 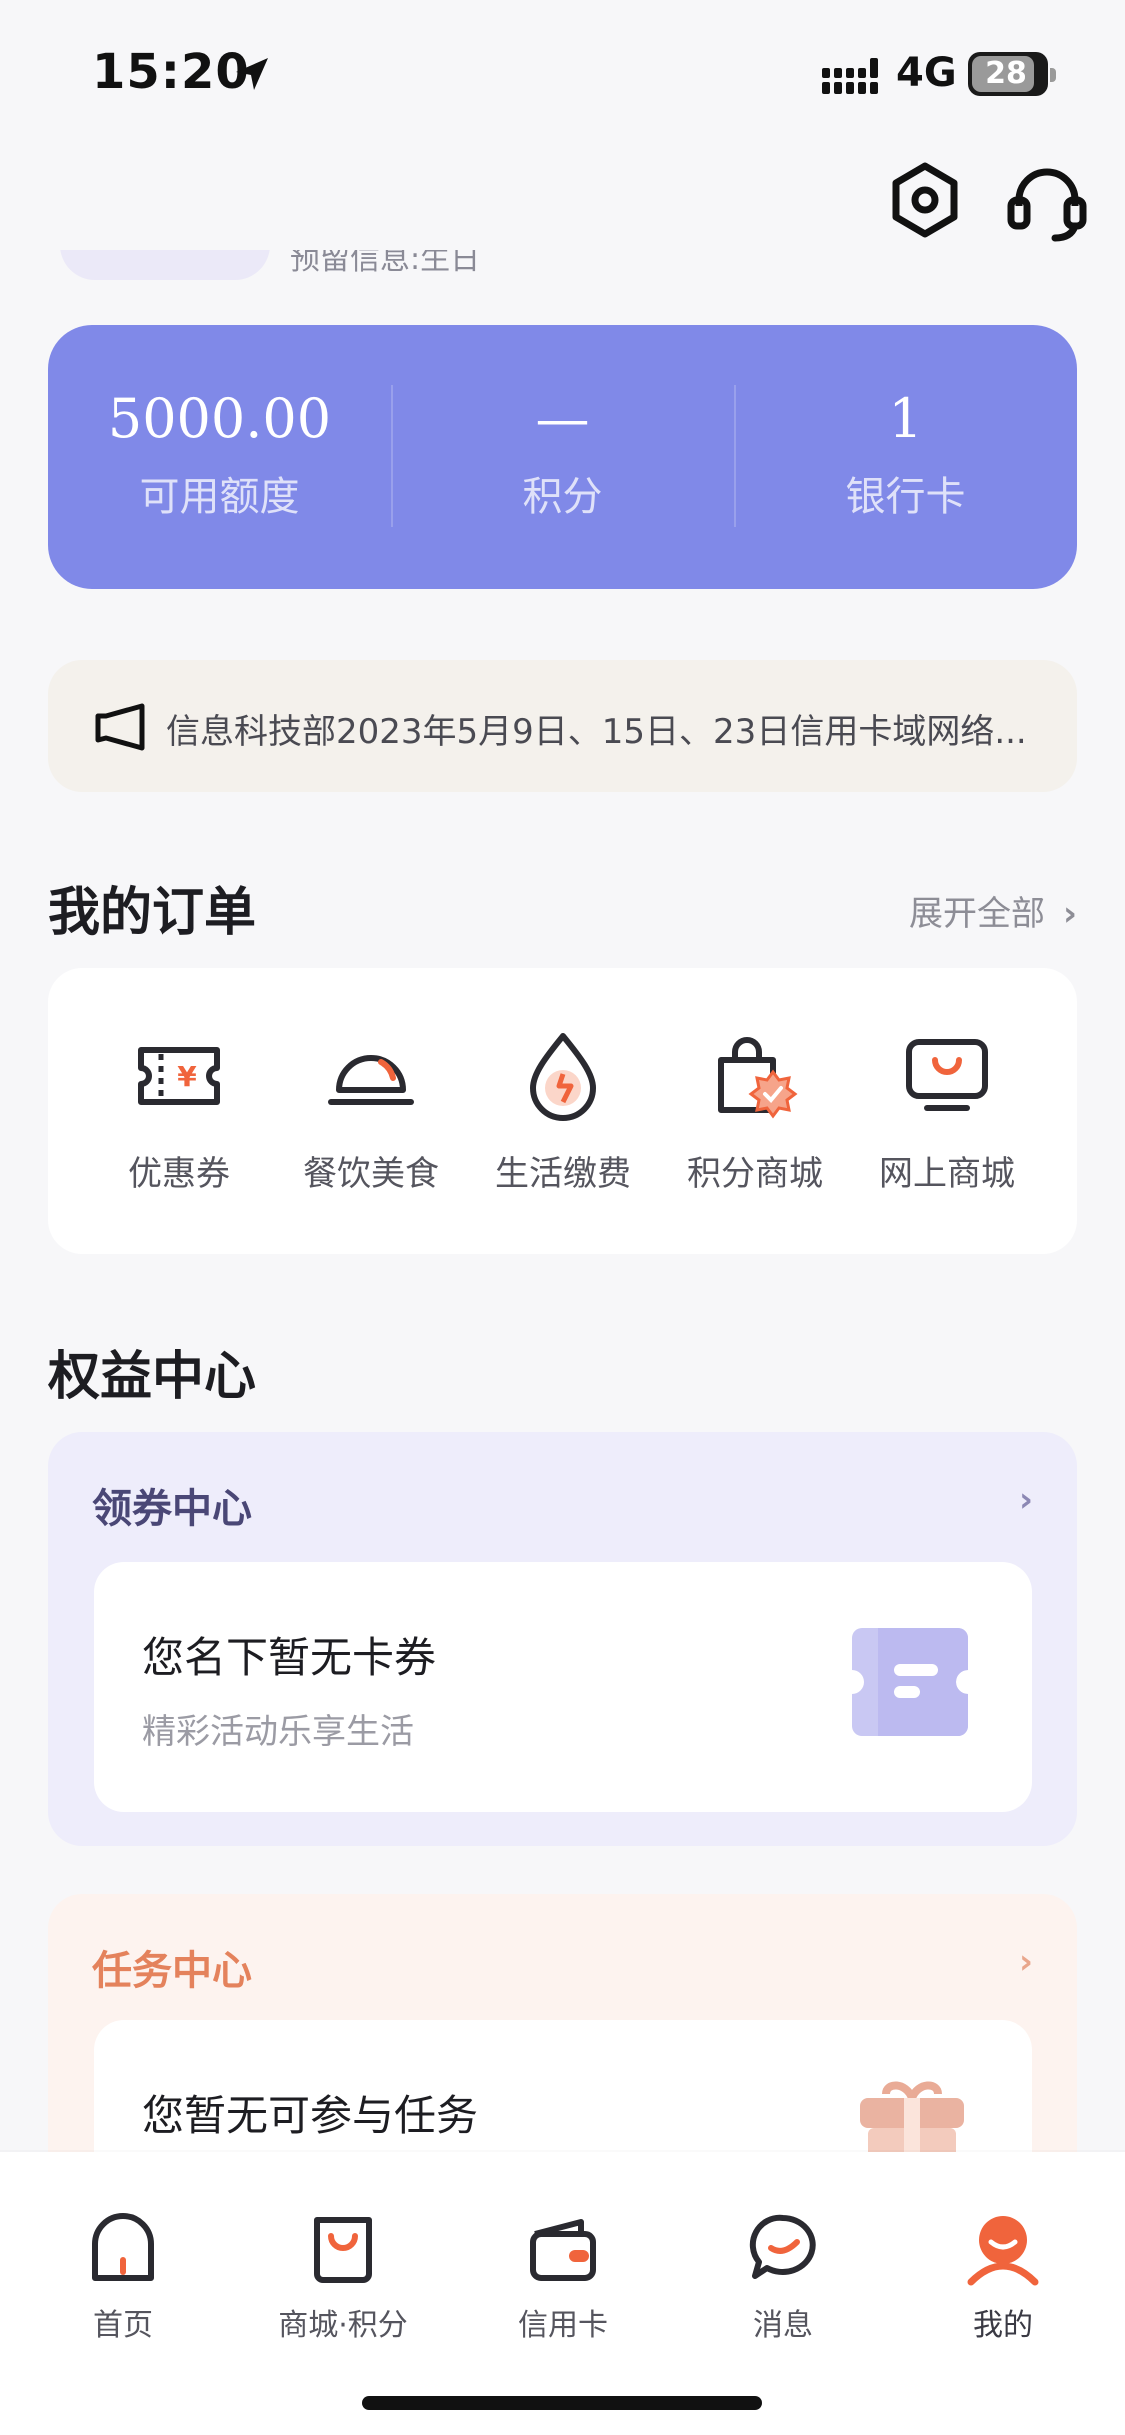 What do you see at coordinates (179, 1174) in the screenshot?
I see `order-item-coupon-label: 优惠券` at bounding box center [179, 1174].